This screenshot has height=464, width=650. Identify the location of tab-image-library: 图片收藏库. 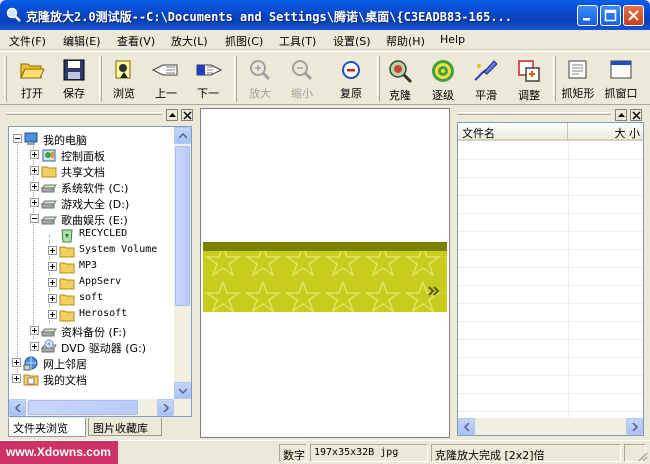
(125, 427).